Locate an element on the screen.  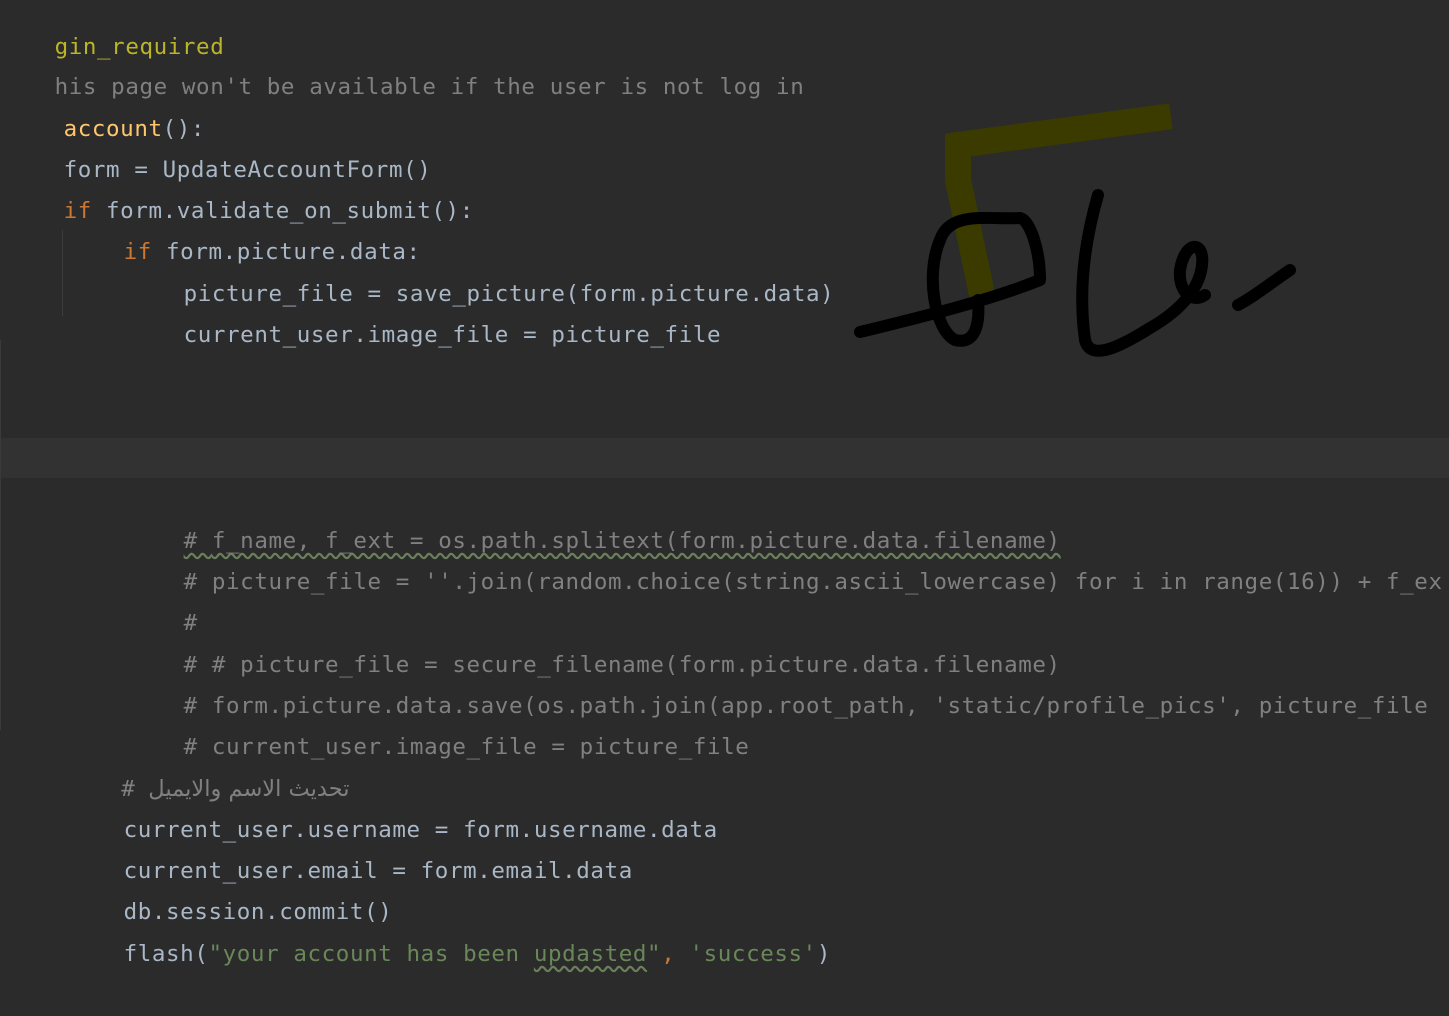
left-margin-guide is located at coordinates (0, 535).